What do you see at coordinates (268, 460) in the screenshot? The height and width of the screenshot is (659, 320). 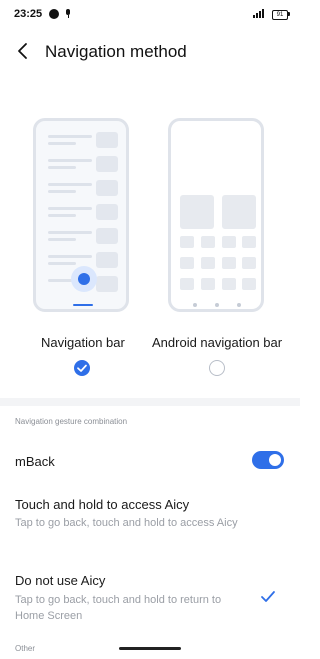 I see `mback-toggle` at bounding box center [268, 460].